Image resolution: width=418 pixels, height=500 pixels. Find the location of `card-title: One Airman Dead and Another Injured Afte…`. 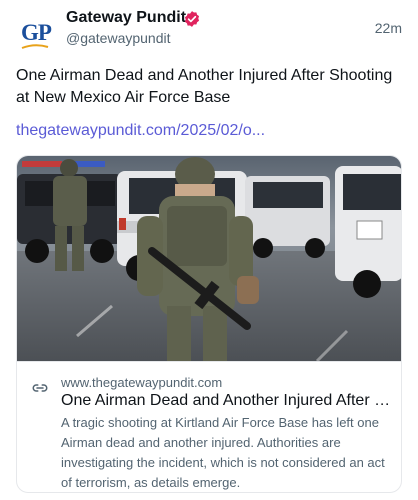

card-title: One Airman Dead and Another Injured Afte… is located at coordinates (229, 401).